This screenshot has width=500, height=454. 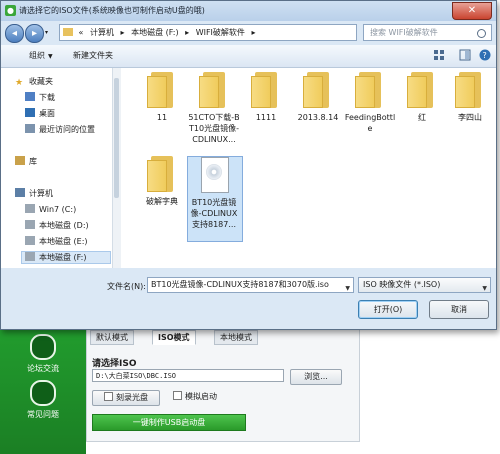 What do you see at coordinates (14, 33) in the screenshot?
I see `back-button: ◂` at bounding box center [14, 33].